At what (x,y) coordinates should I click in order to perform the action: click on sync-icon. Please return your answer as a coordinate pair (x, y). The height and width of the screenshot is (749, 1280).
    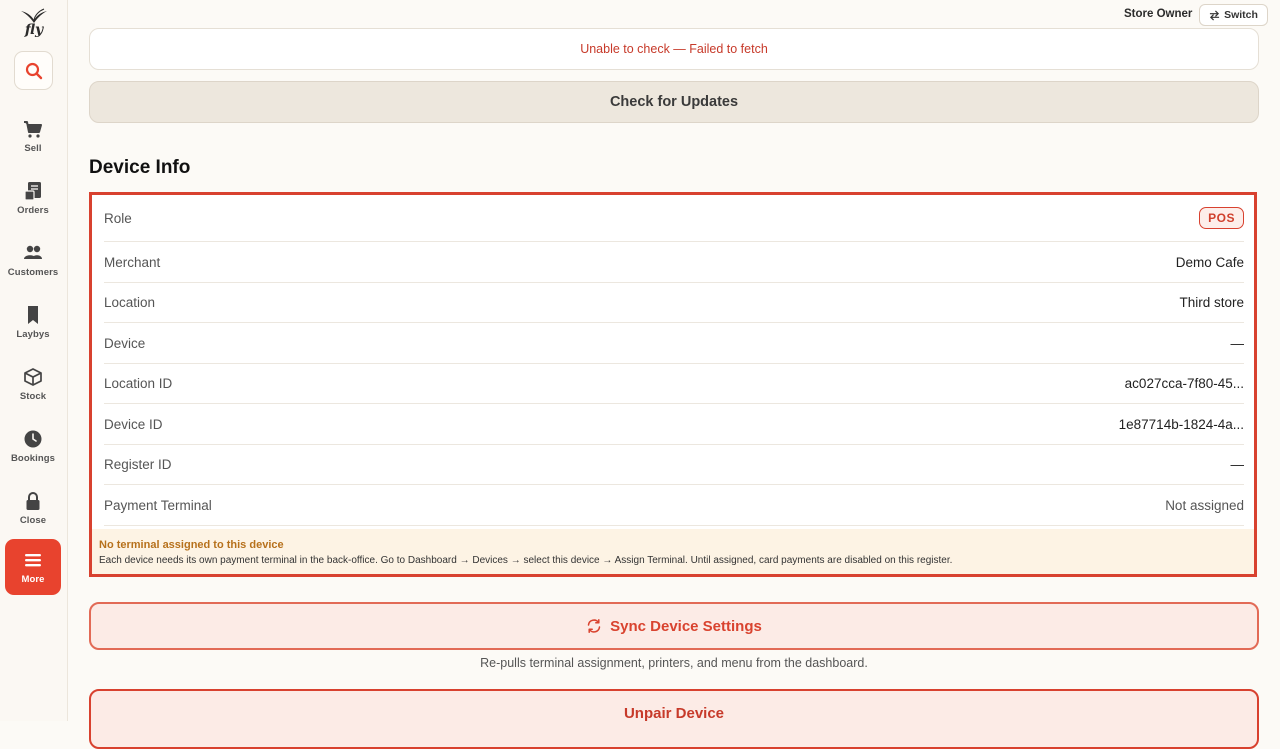
    Looking at the image, I should click on (594, 626).